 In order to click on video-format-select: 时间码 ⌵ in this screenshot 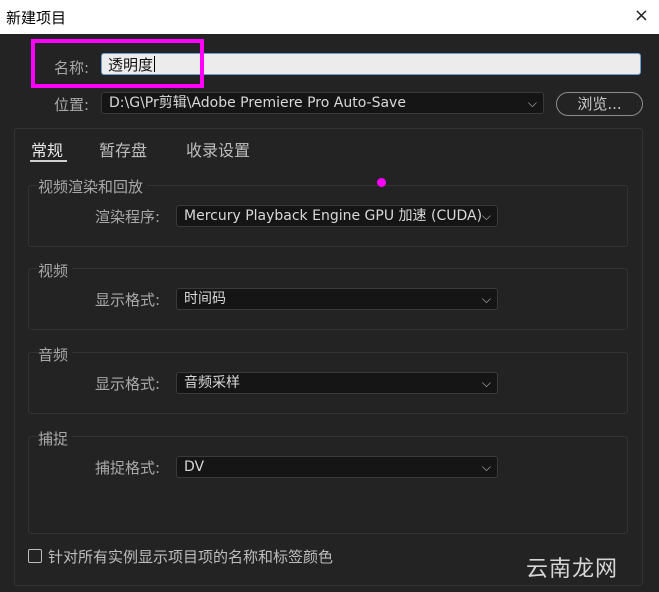, I will do `click(337, 299)`.